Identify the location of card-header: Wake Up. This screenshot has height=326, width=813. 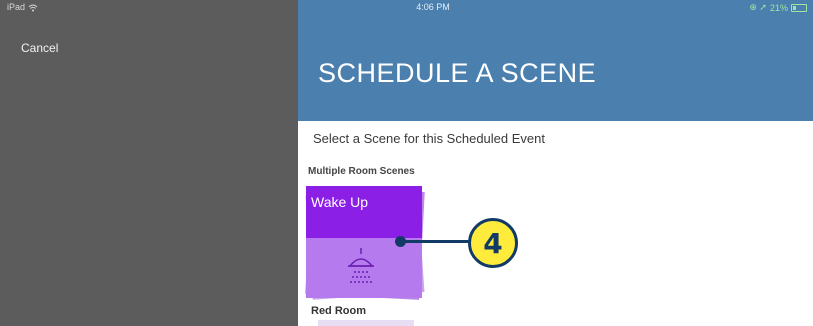
(364, 212).